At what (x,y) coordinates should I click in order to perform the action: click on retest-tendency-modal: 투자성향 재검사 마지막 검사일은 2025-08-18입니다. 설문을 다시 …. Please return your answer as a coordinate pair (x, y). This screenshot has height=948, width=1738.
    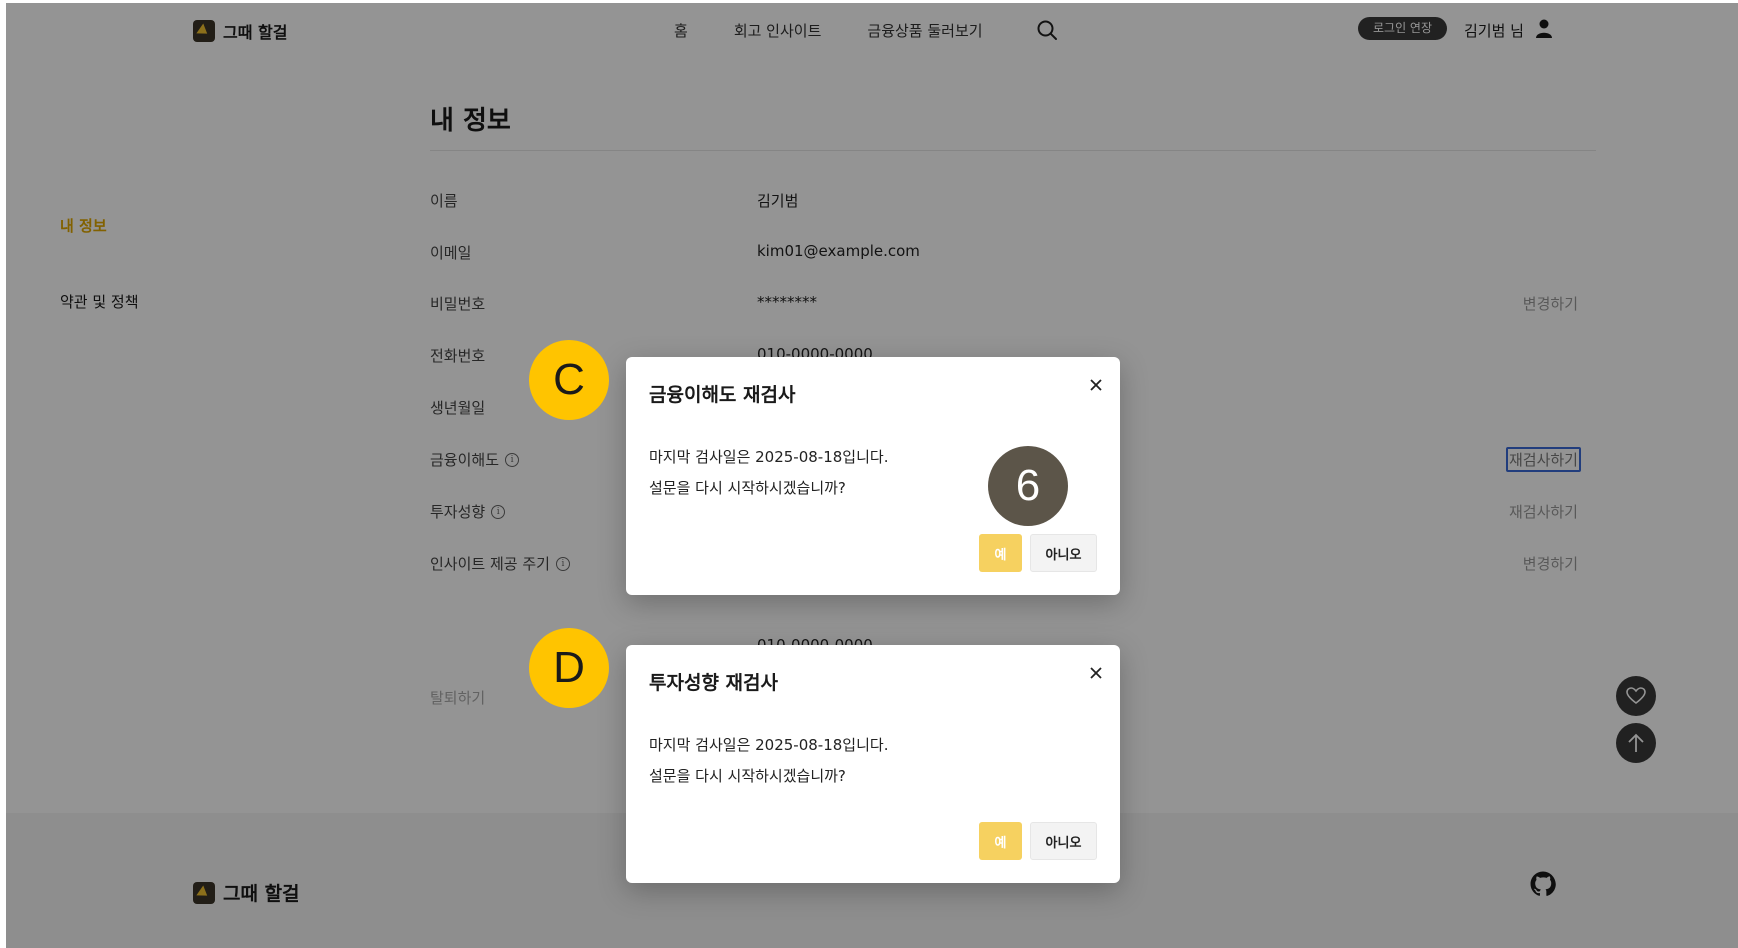
    Looking at the image, I should click on (873, 764).